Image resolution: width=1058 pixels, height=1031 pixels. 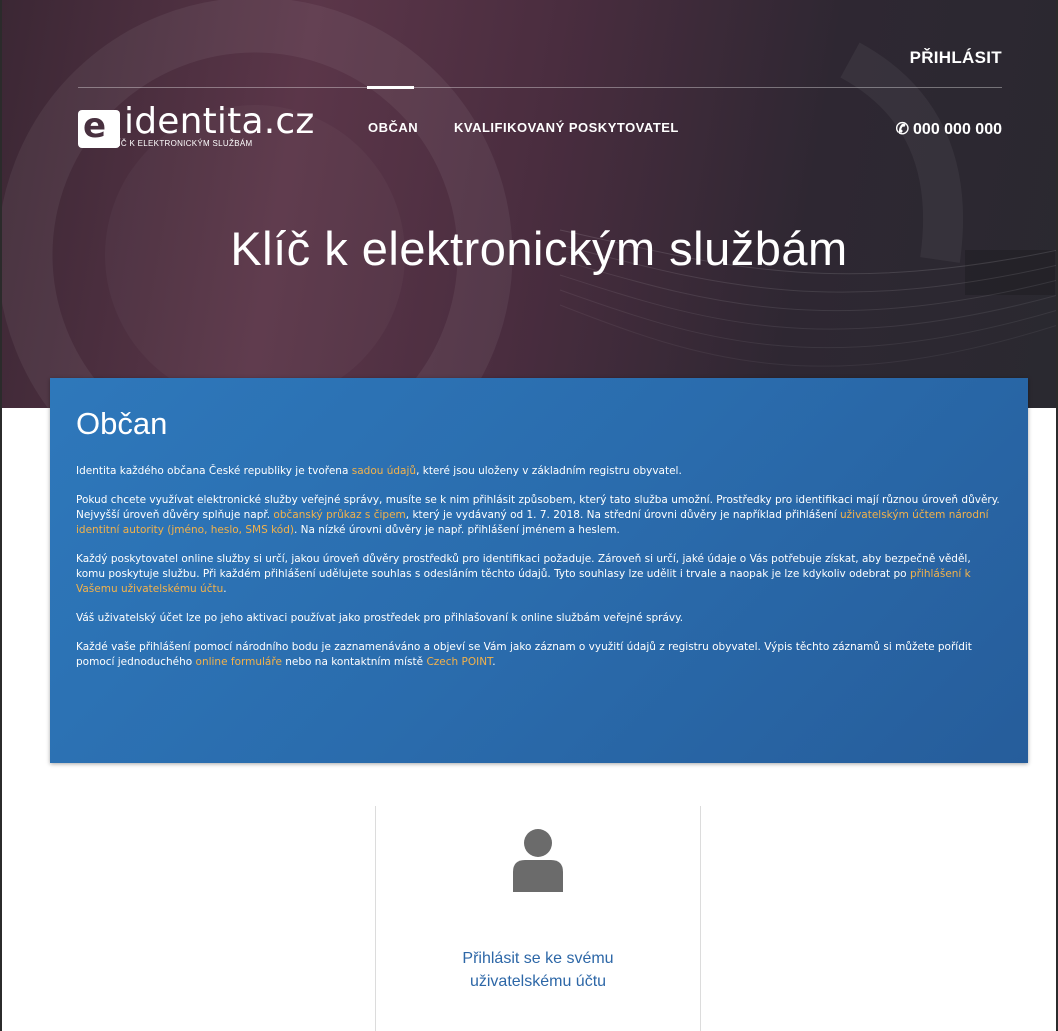 What do you see at coordinates (538, 918) in the screenshot?
I see `account-login-tile: Přihlásit se ke svému uživatelskému účtu` at bounding box center [538, 918].